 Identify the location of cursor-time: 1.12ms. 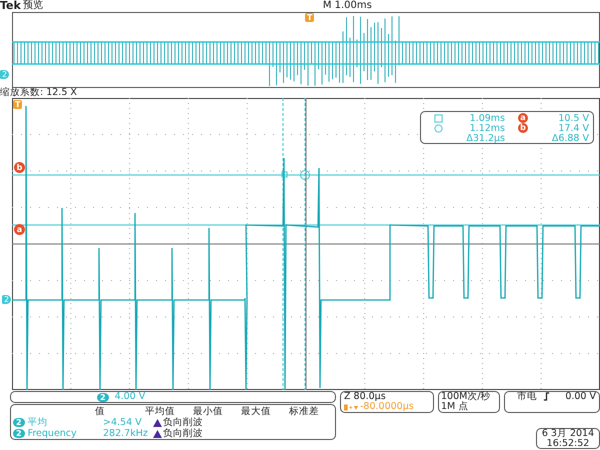
(486, 128).